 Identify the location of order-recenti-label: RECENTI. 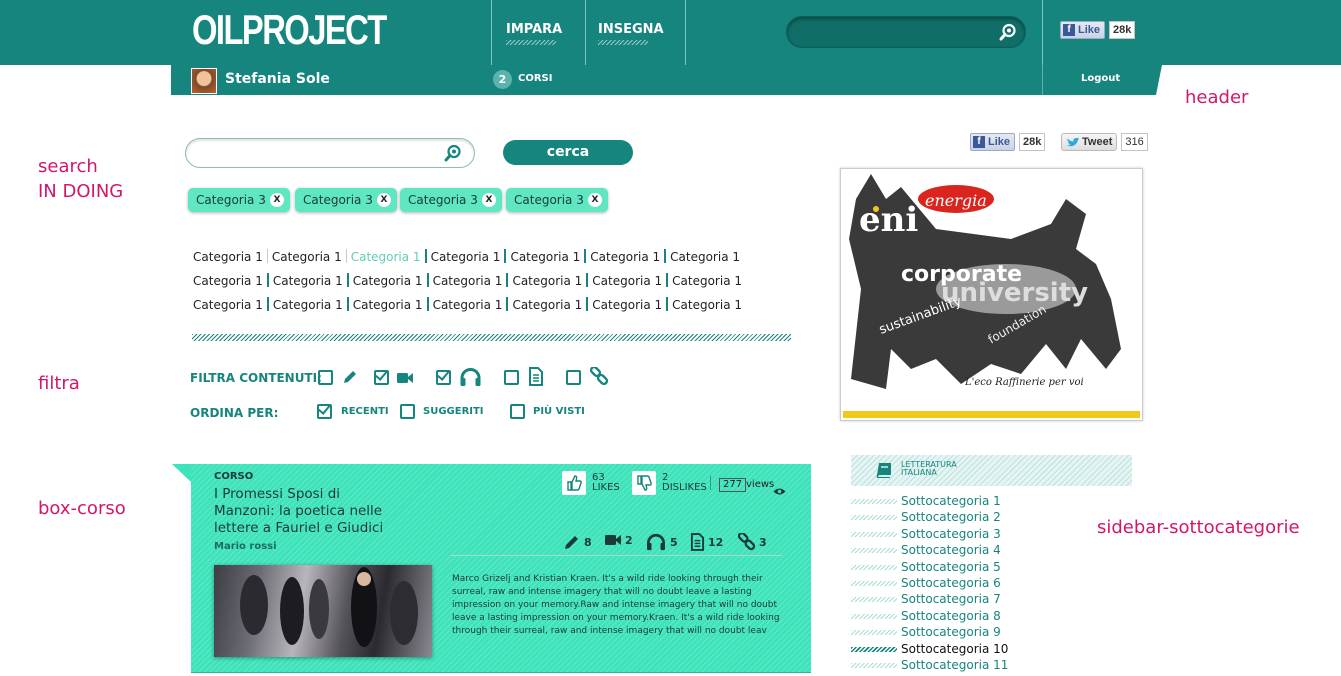
(365, 411).